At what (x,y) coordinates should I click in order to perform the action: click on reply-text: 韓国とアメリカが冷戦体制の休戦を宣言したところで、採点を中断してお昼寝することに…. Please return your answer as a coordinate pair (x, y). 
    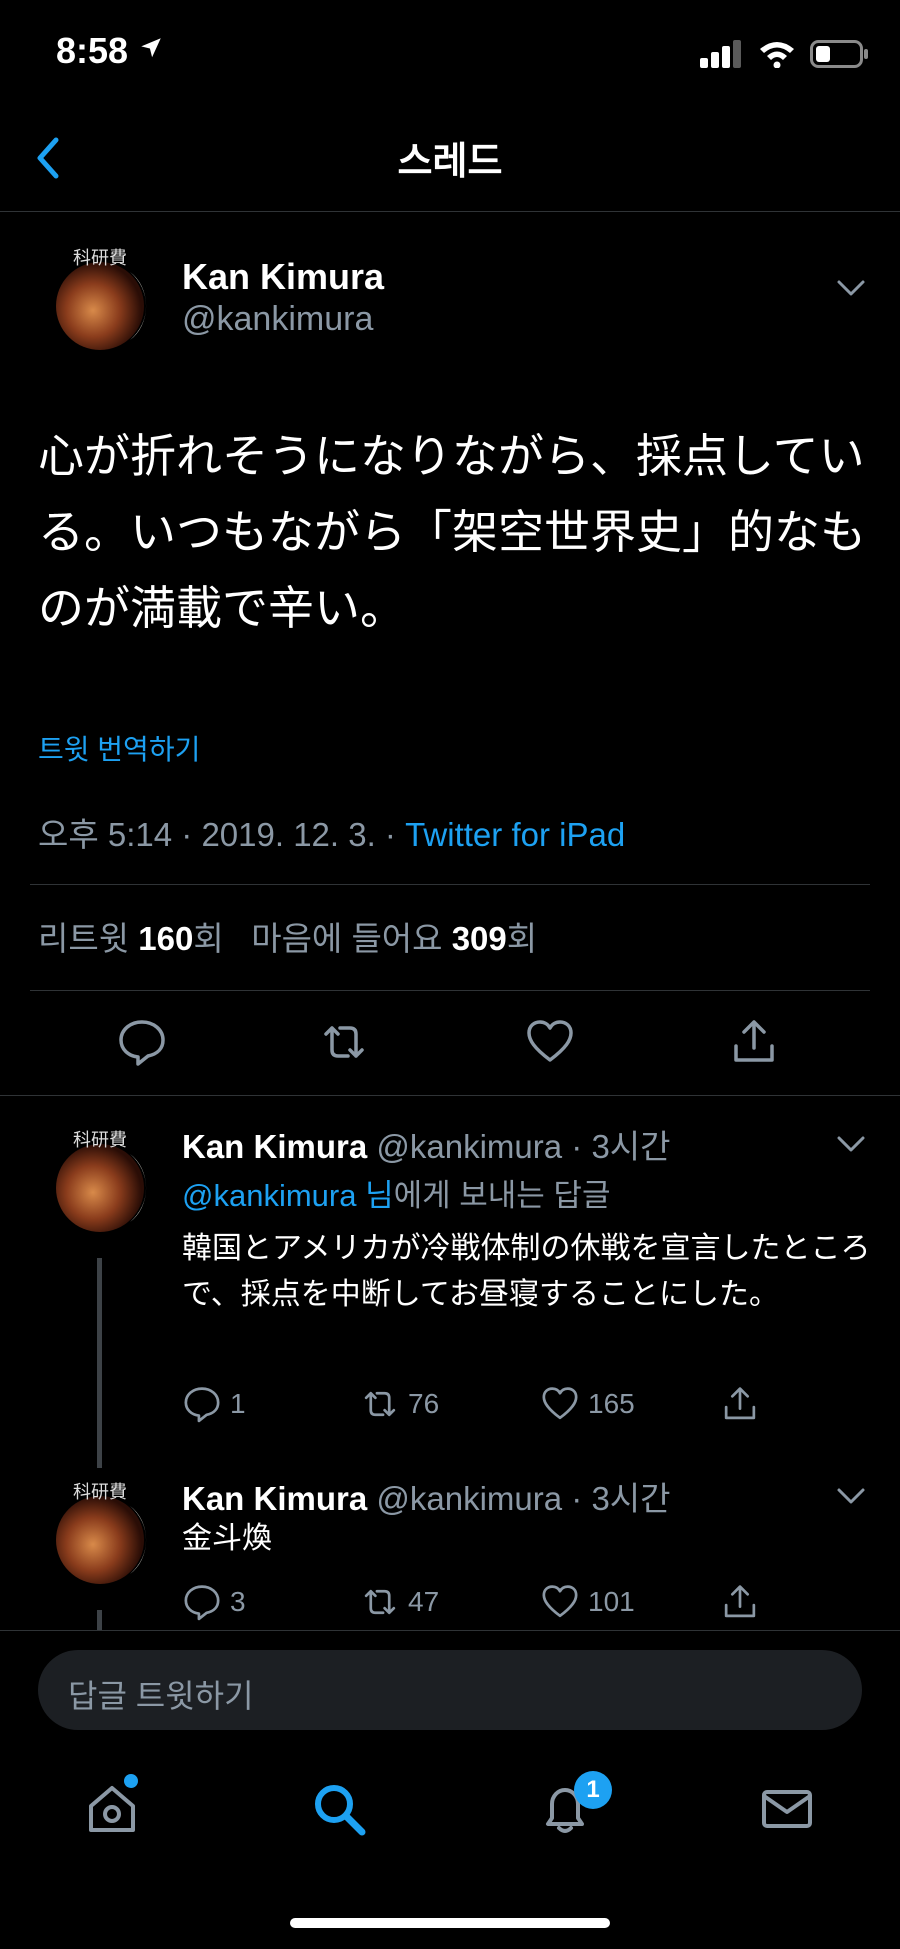
    Looking at the image, I should click on (526, 1271).